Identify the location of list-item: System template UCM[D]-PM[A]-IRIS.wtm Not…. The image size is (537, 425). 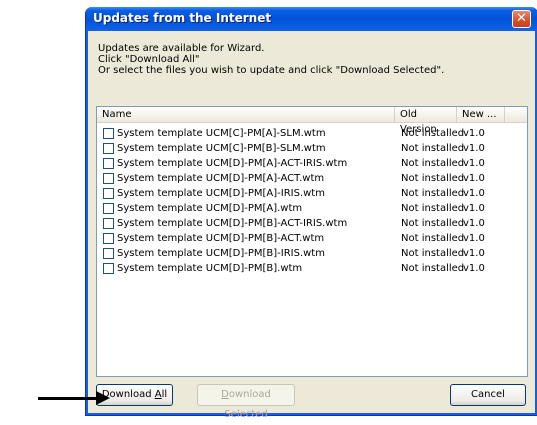
(312, 193).